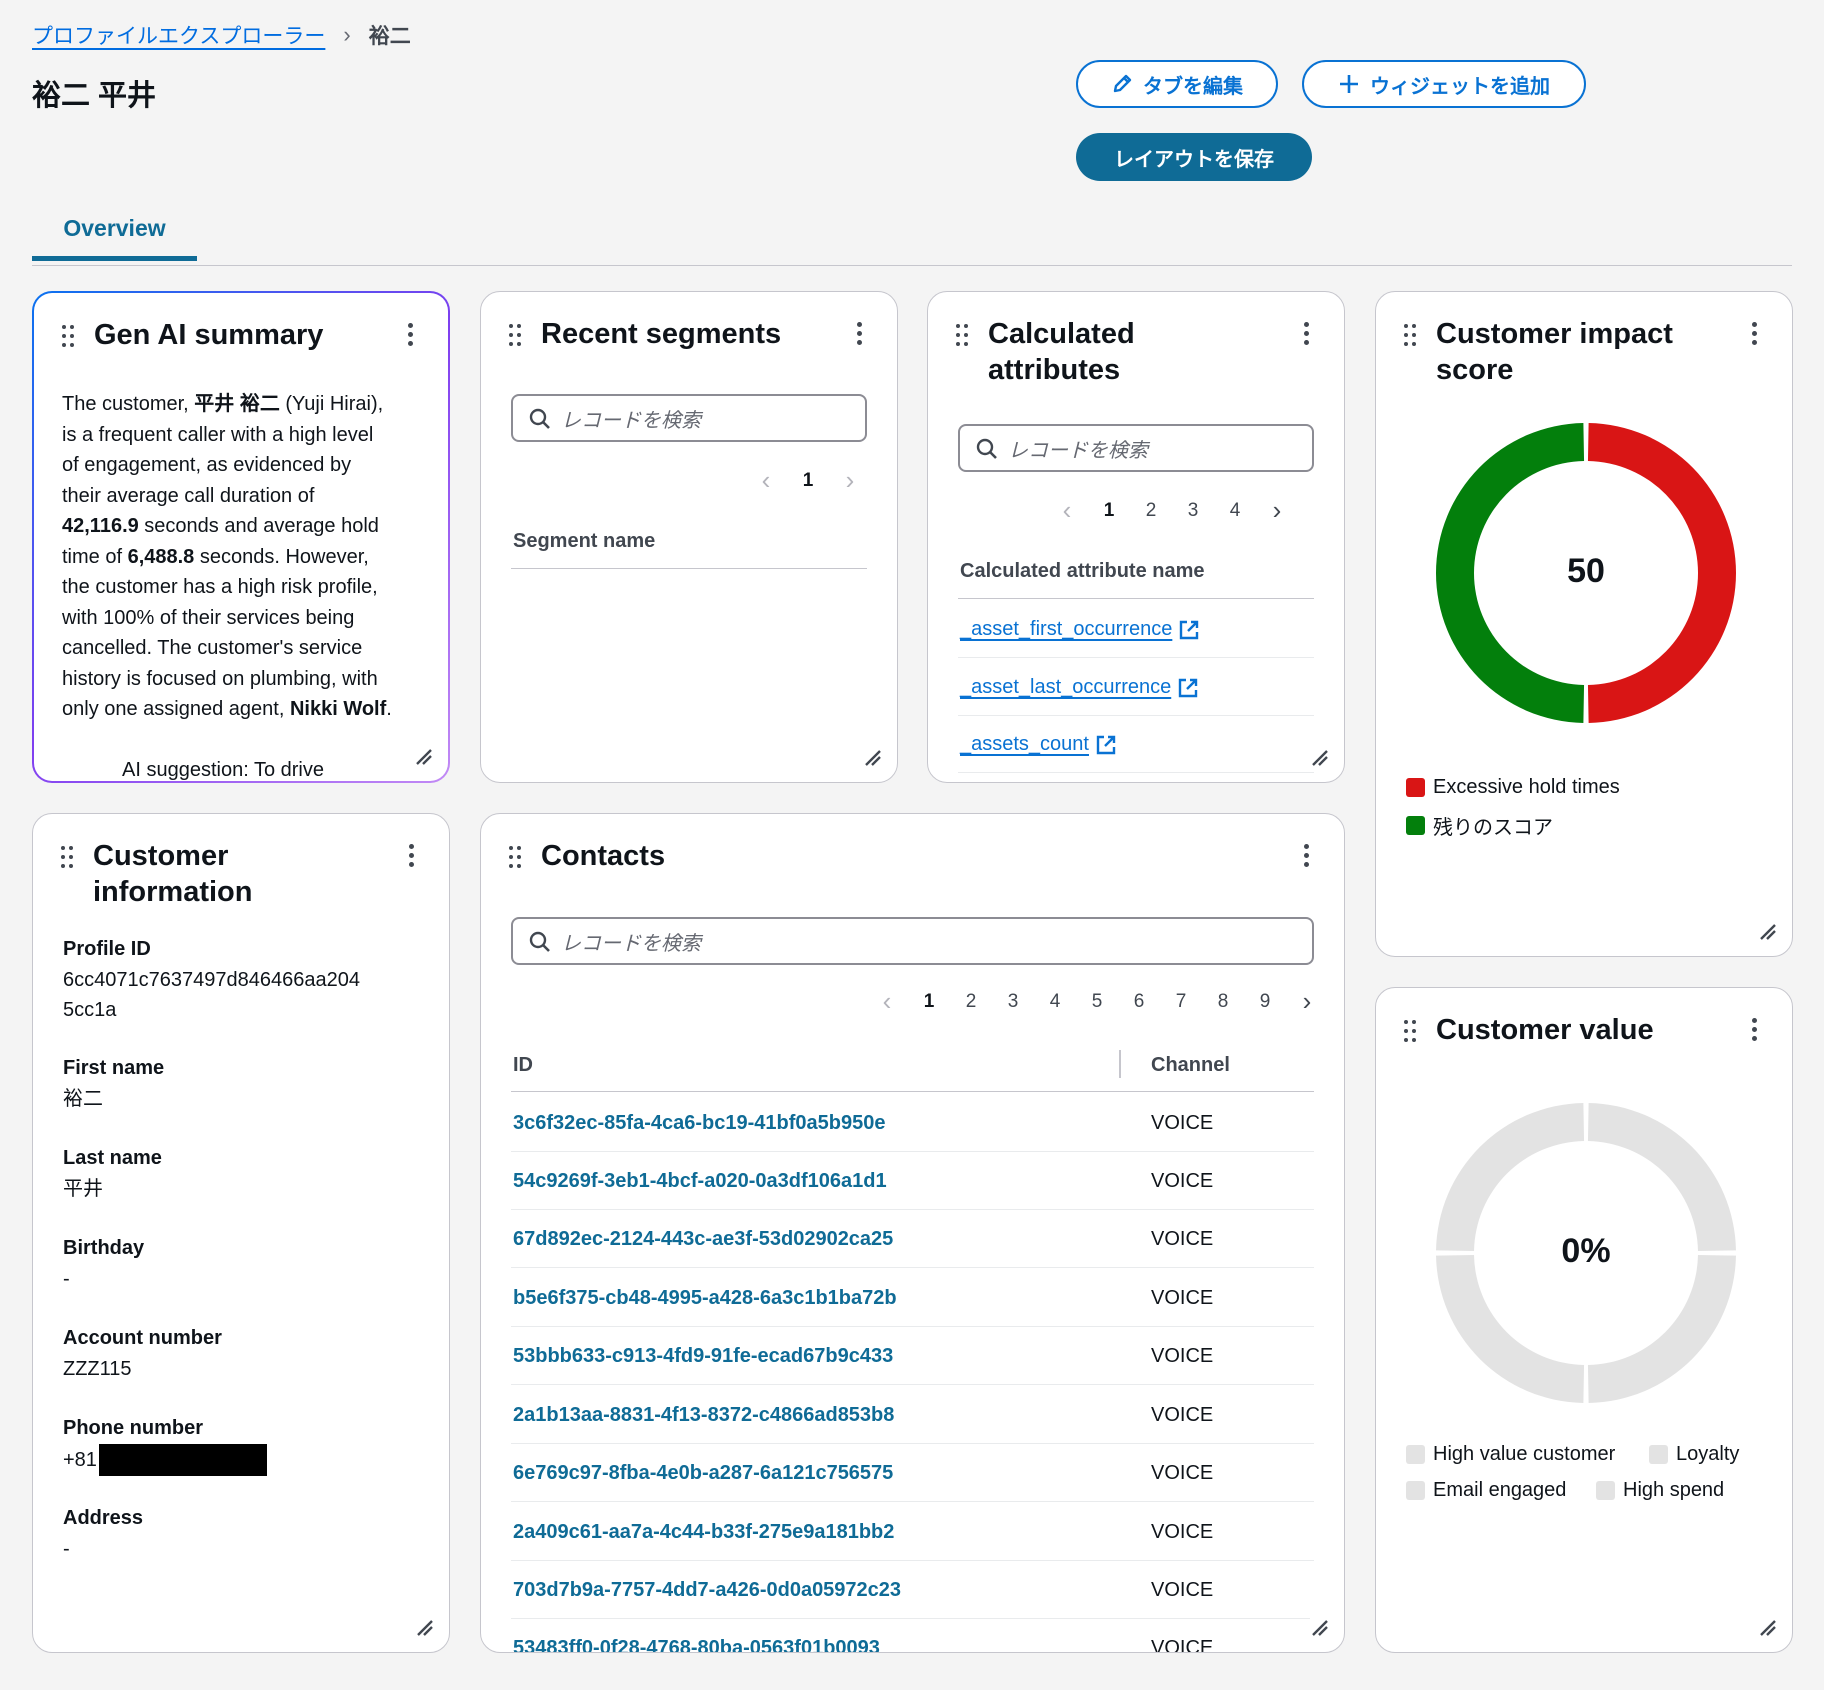 This screenshot has height=1690, width=1824. Describe the element at coordinates (523, 1065) in the screenshot. I see `column-header-id: ID` at that location.